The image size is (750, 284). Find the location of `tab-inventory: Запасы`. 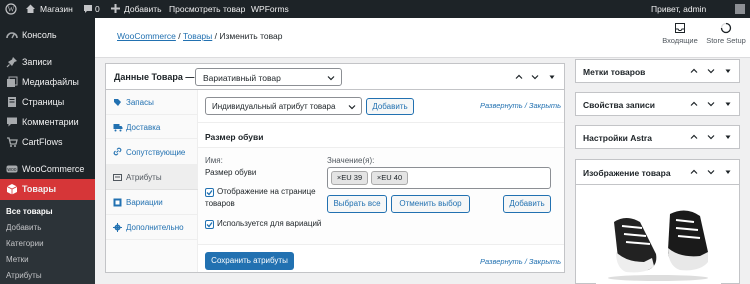

tab-inventory: Запасы is located at coordinates (152, 102).